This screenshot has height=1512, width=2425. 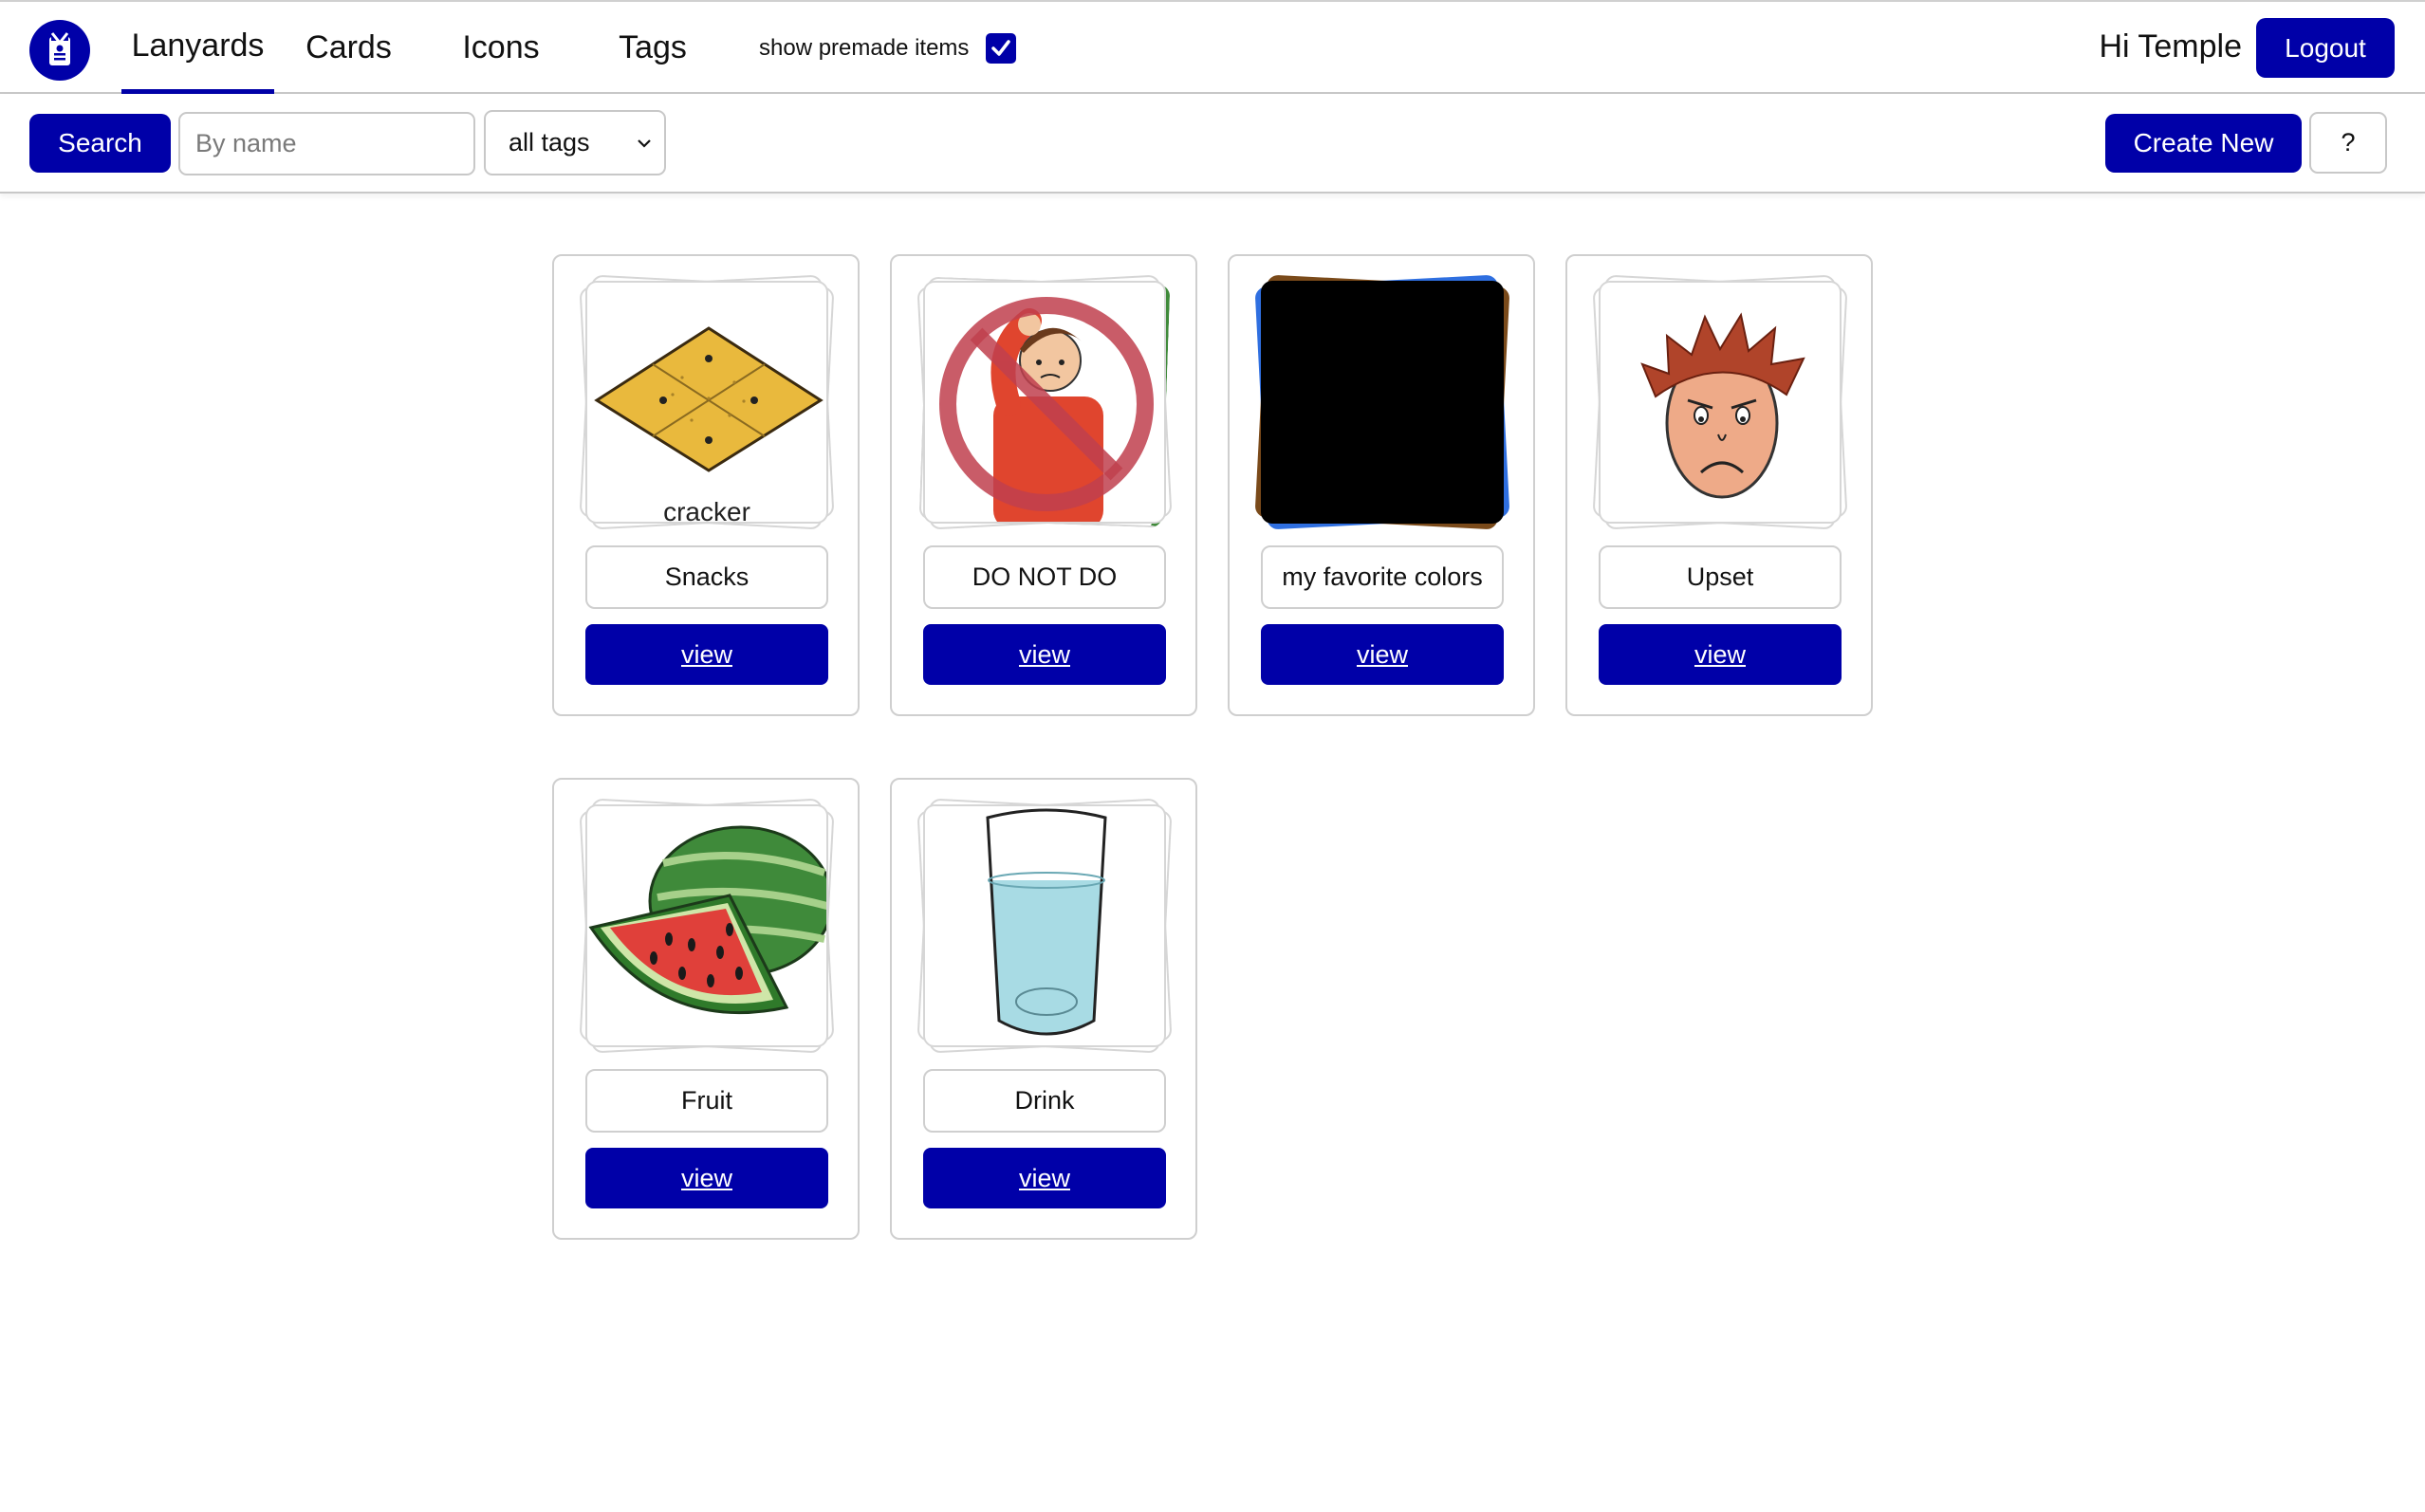 I want to click on lanyard-name: Fruit, so click(x=706, y=1101).